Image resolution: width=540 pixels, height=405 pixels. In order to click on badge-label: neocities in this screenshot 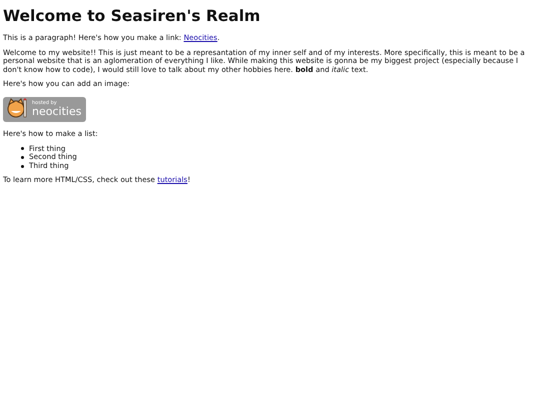, I will do `click(57, 112)`.